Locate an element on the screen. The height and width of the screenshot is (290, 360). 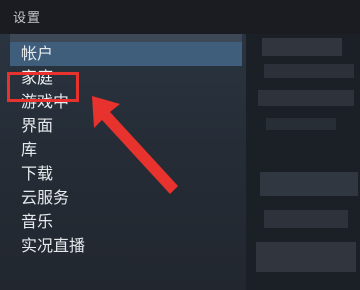
sidebar-scroll-edge is located at coordinates (126, 38).